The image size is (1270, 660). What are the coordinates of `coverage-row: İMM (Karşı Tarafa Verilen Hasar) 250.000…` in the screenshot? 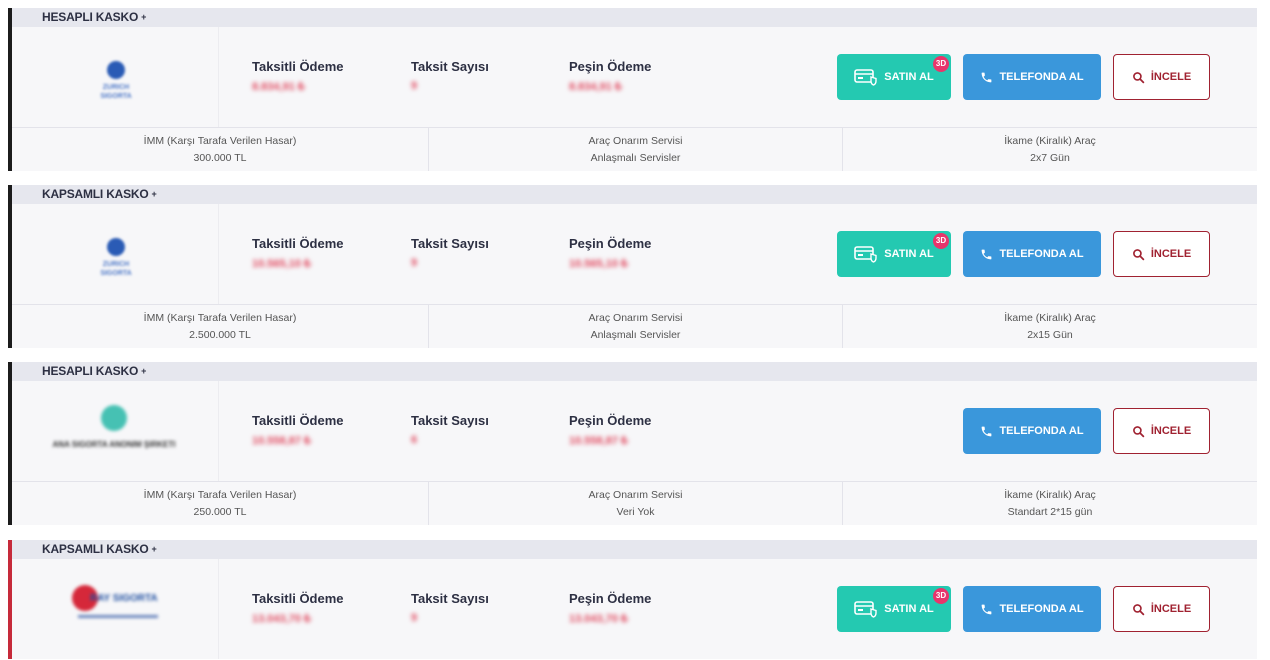 It's located at (634, 503).